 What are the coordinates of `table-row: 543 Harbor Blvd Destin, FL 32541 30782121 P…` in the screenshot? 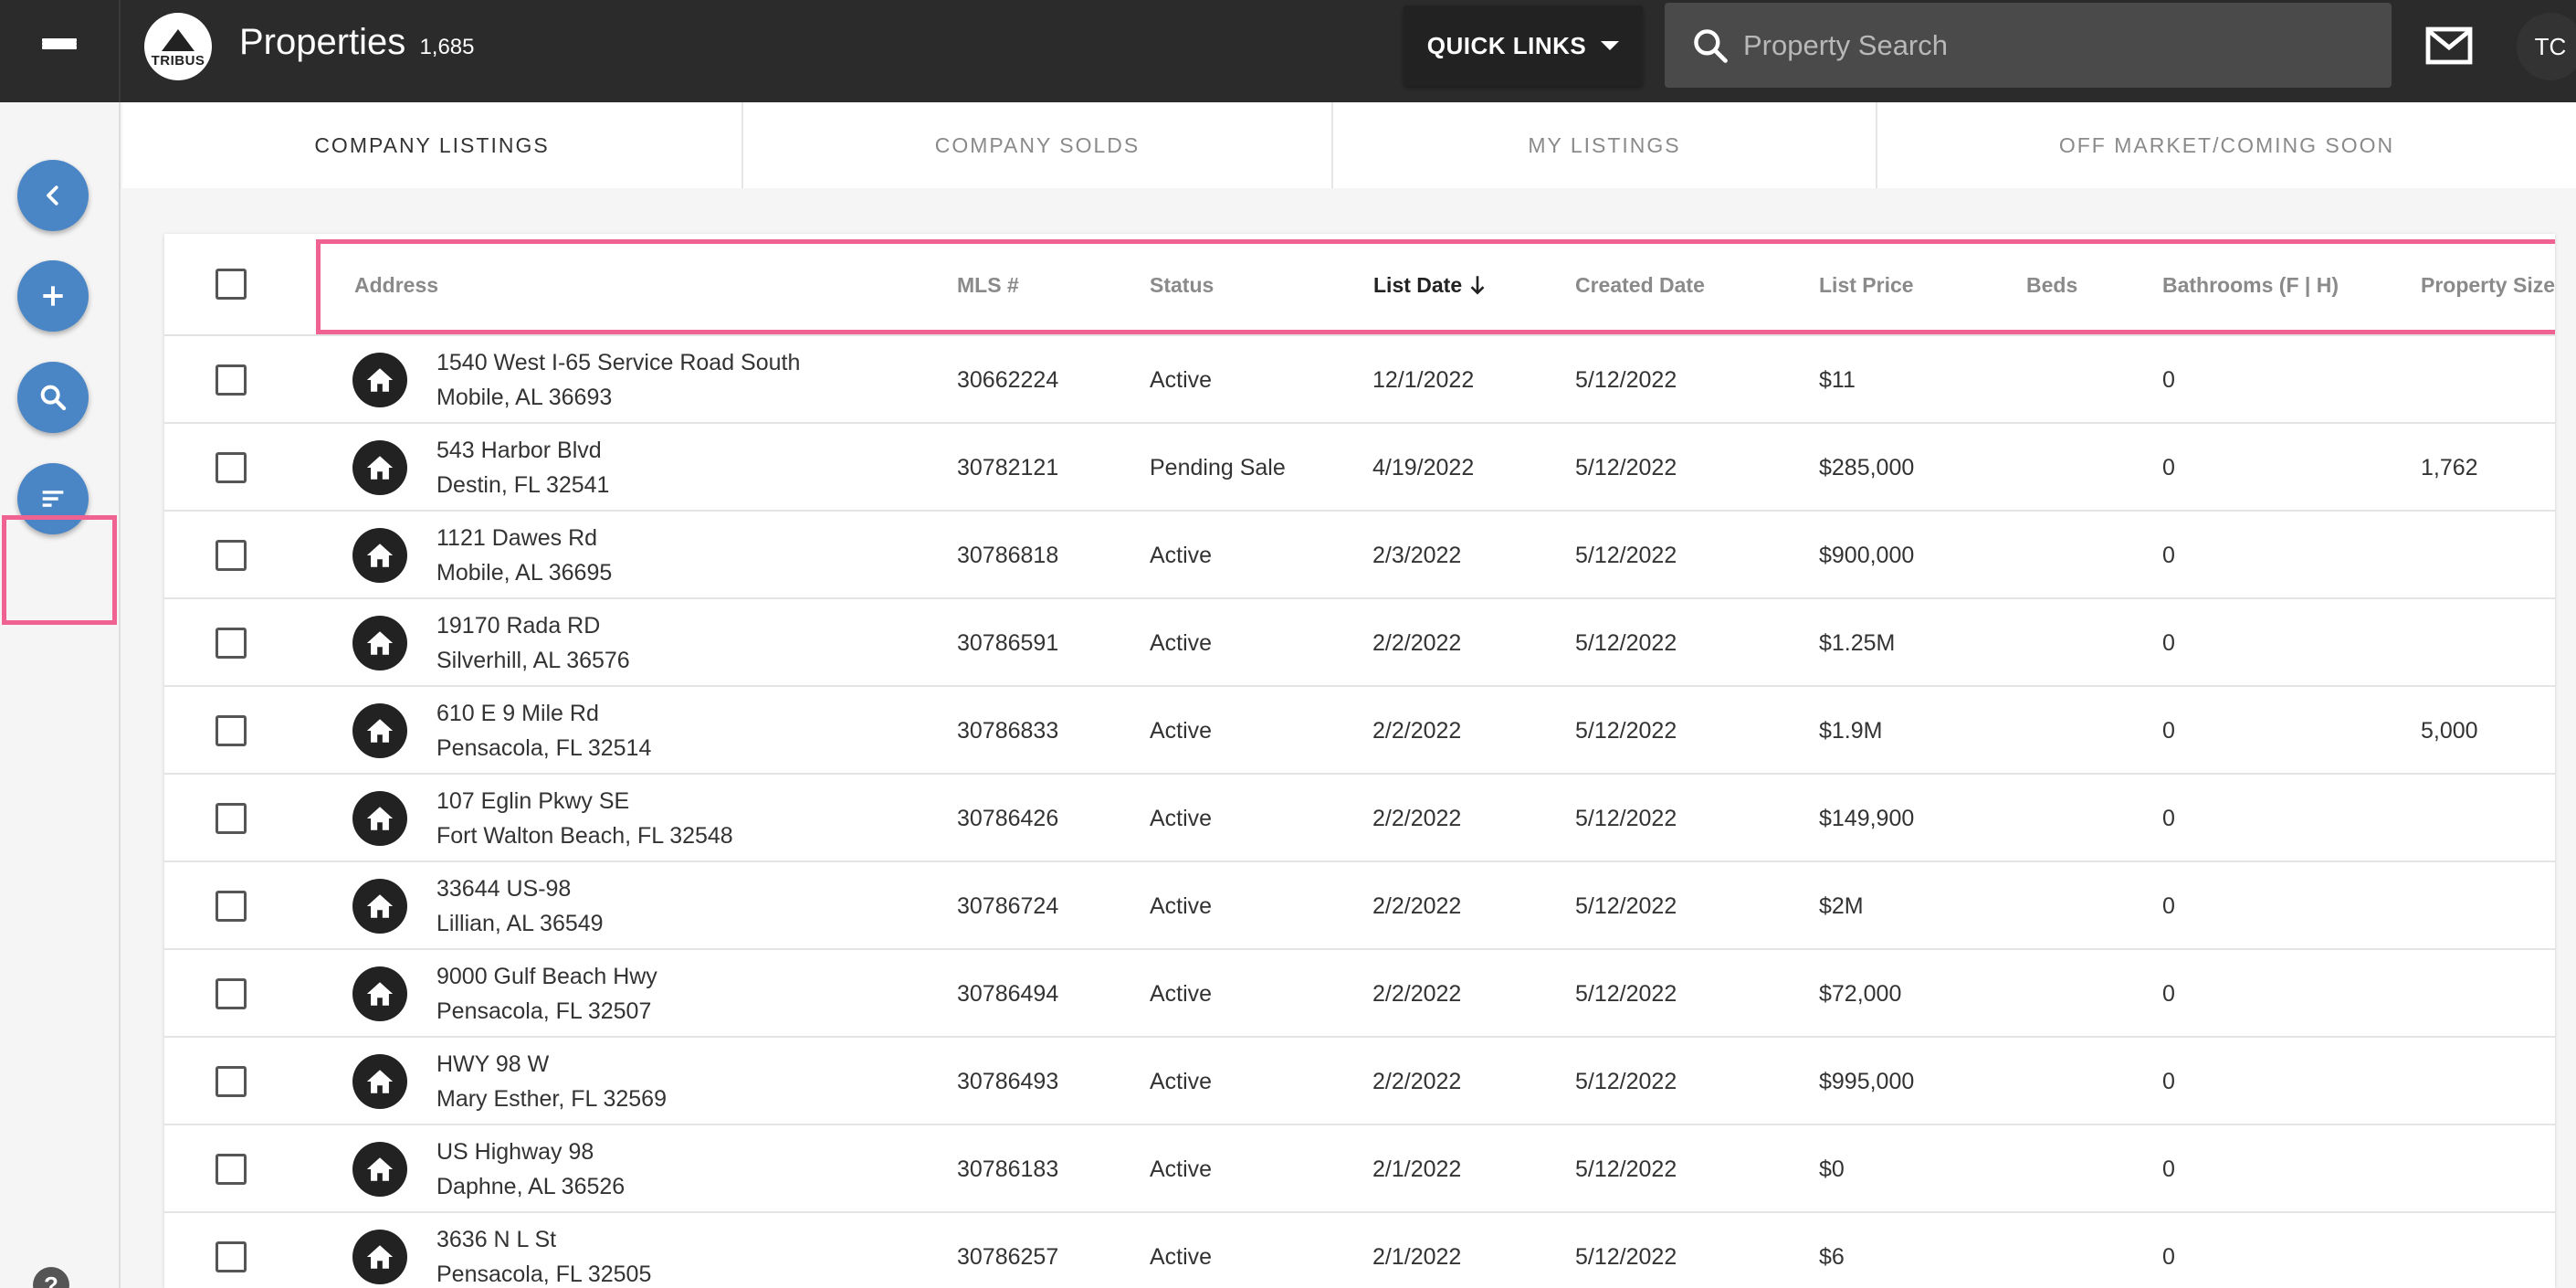 It's located at (1359, 468).